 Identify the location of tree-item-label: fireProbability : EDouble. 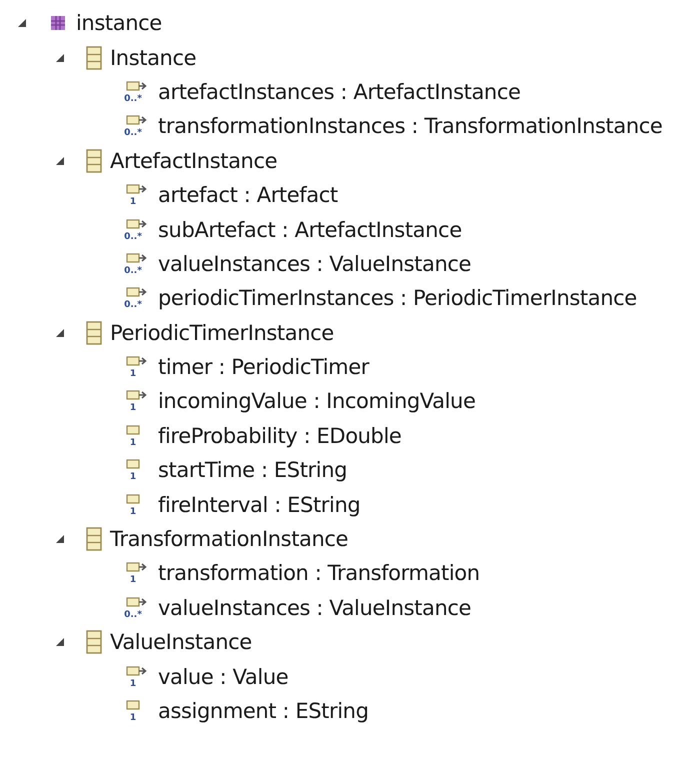
(280, 436).